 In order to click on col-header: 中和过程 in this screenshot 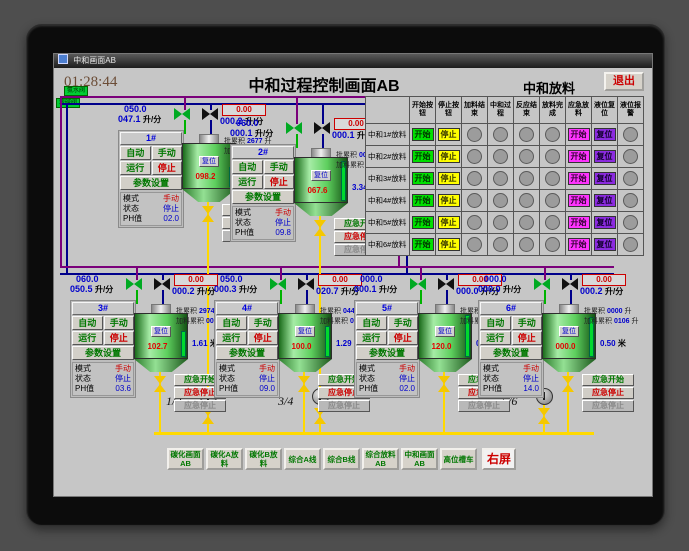, I will do `click(500, 110)`.